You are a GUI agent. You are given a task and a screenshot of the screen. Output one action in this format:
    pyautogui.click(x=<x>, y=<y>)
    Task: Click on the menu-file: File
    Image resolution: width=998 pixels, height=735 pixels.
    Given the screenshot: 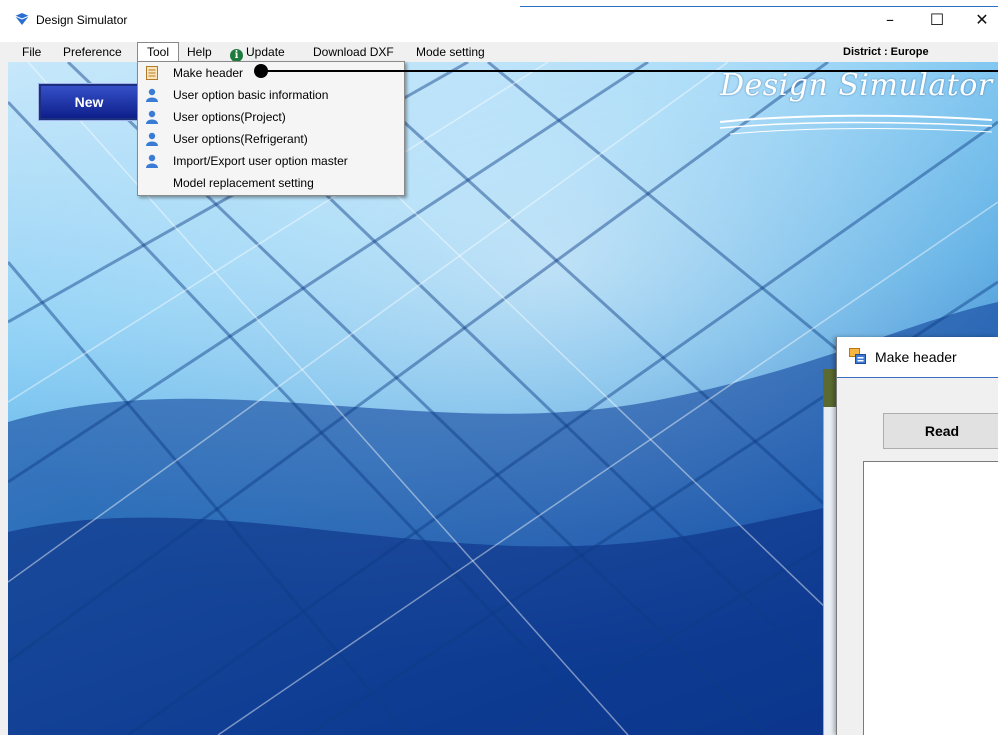 What is the action you would take?
    pyautogui.click(x=31, y=52)
    